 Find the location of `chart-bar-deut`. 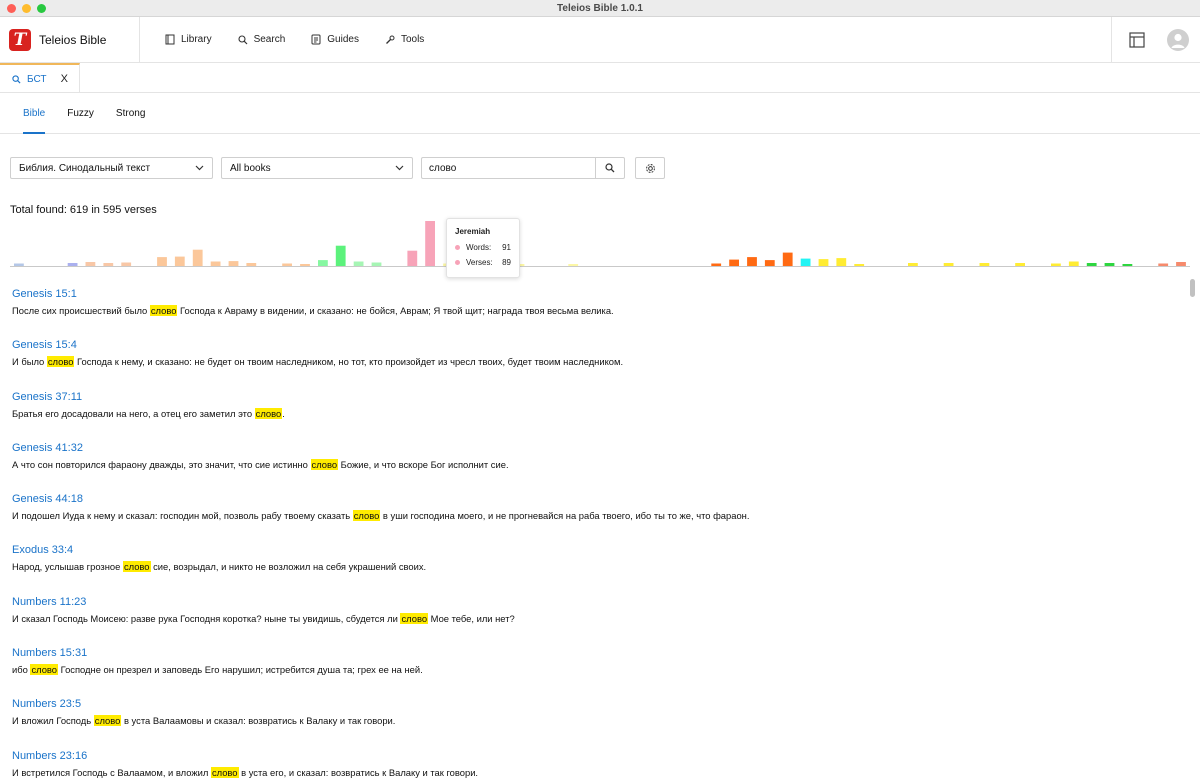

chart-bar-deut is located at coordinates (90, 264).